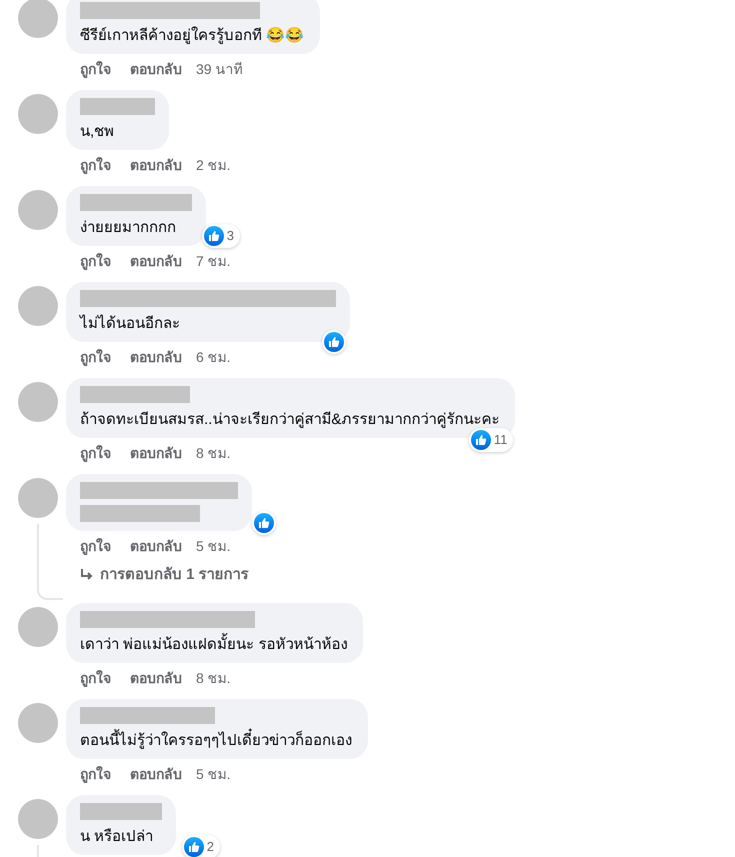  What do you see at coordinates (117, 836) in the screenshot?
I see `comment-text: น หรือเปล่า` at bounding box center [117, 836].